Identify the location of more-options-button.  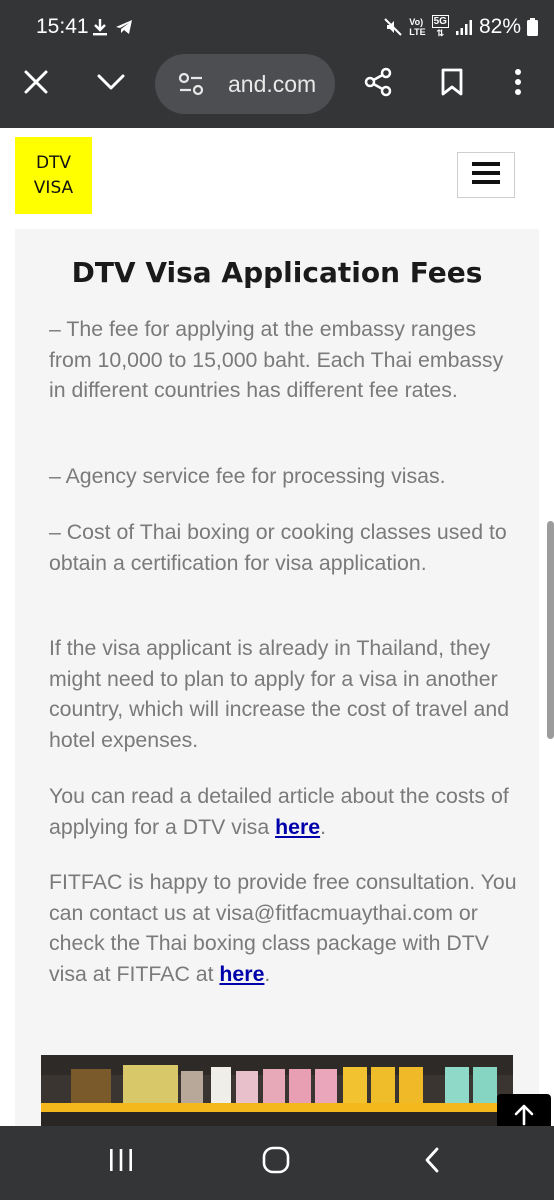
(518, 84).